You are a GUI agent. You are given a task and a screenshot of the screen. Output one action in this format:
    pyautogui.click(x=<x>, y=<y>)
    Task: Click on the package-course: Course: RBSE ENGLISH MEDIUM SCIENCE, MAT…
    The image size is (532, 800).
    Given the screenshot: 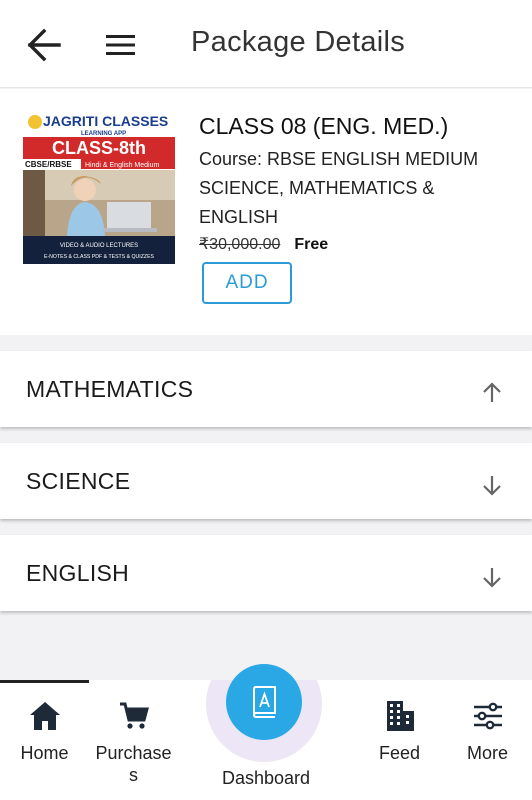 What is the action you would take?
    pyautogui.click(x=339, y=188)
    